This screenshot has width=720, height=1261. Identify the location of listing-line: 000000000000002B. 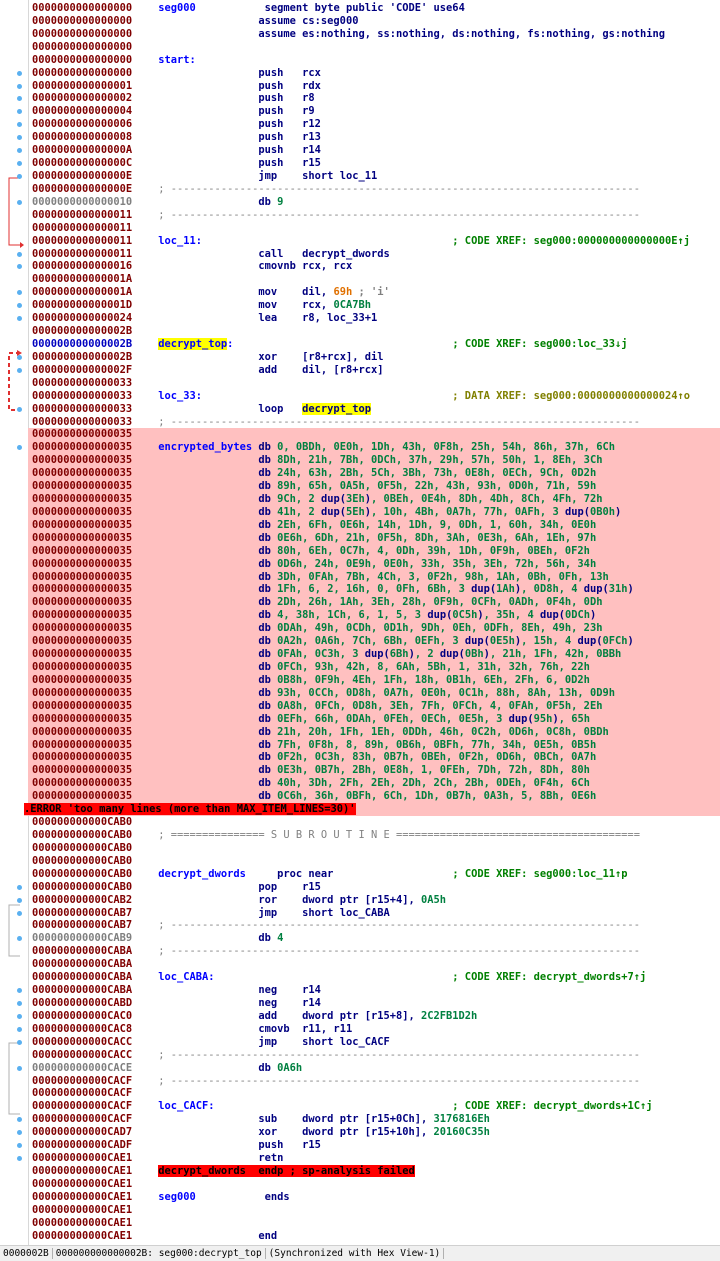
(374, 331).